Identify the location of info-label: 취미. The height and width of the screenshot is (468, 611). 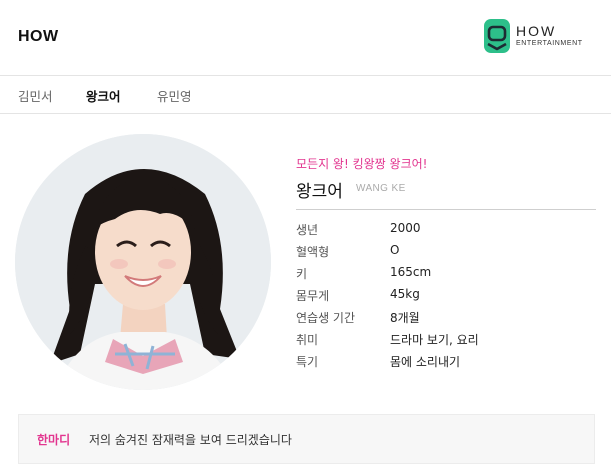
(307, 340).